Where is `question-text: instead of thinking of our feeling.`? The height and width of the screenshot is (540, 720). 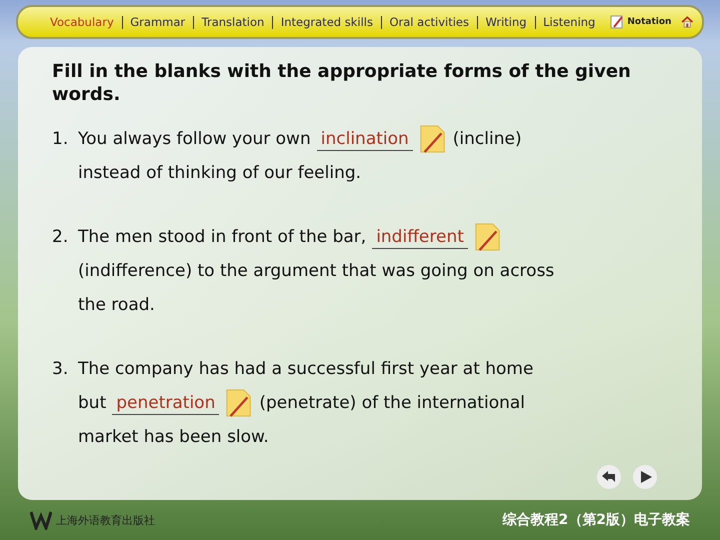
question-text: instead of thinking of our feeling. is located at coordinates (220, 173).